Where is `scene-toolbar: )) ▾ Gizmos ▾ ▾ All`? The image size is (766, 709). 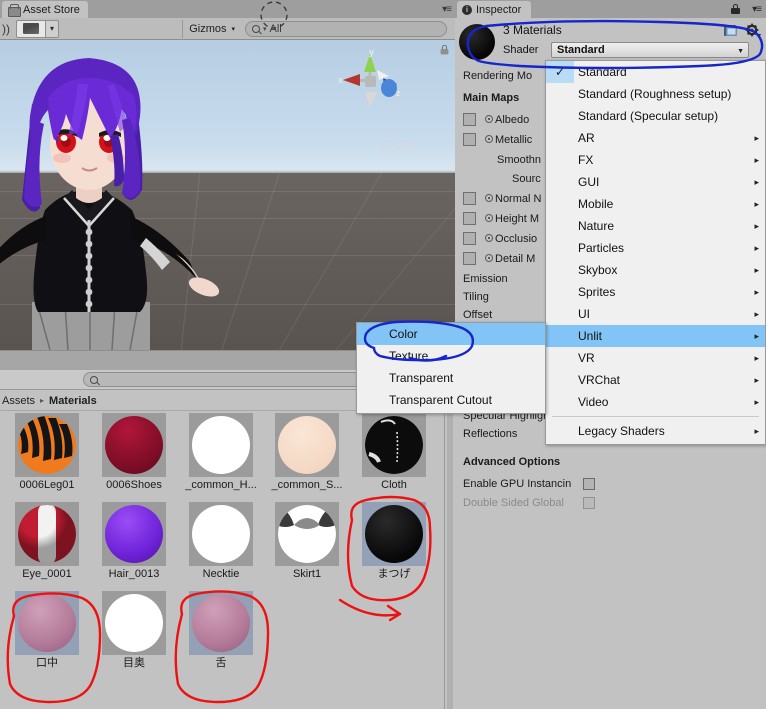 scene-toolbar: )) ▾ Gizmos ▾ ▾ All is located at coordinates (227, 29).